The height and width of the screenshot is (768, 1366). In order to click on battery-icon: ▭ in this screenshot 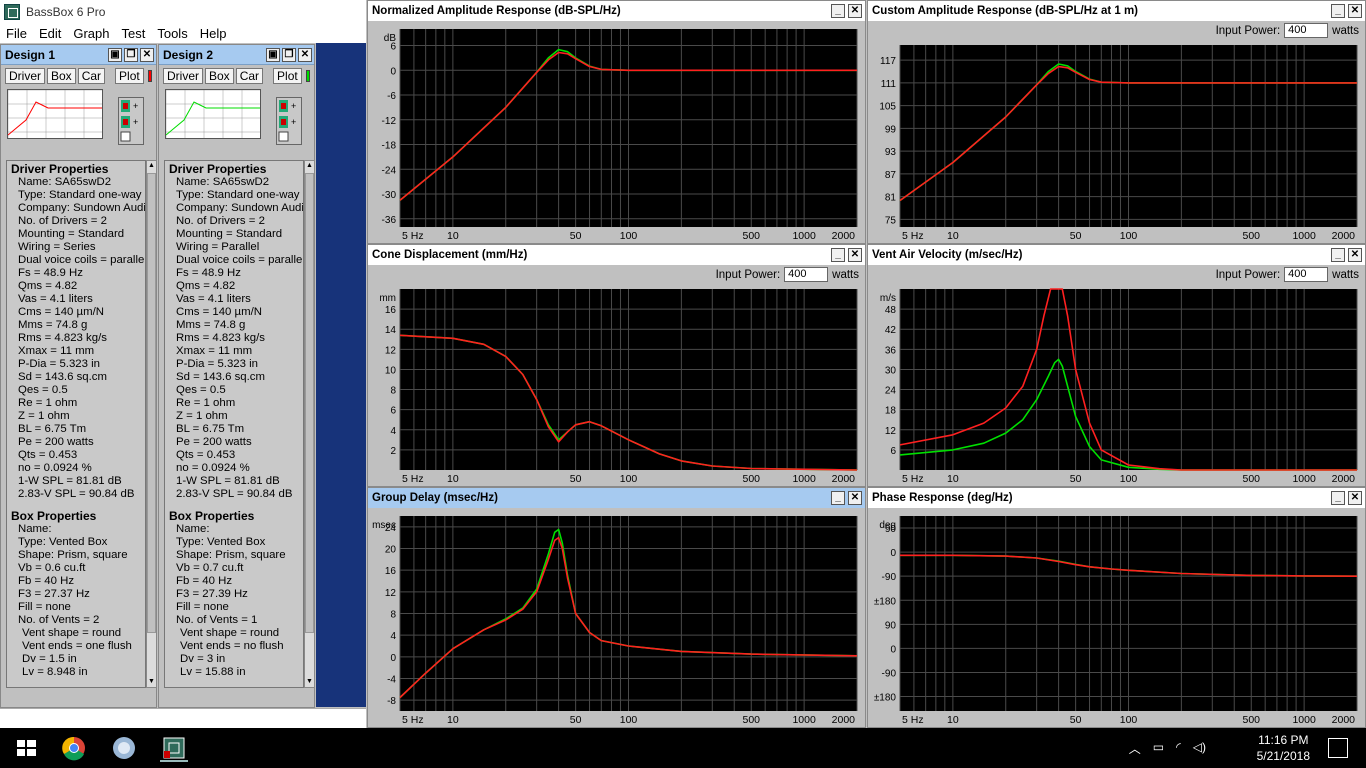, I will do `click(1158, 748)`.